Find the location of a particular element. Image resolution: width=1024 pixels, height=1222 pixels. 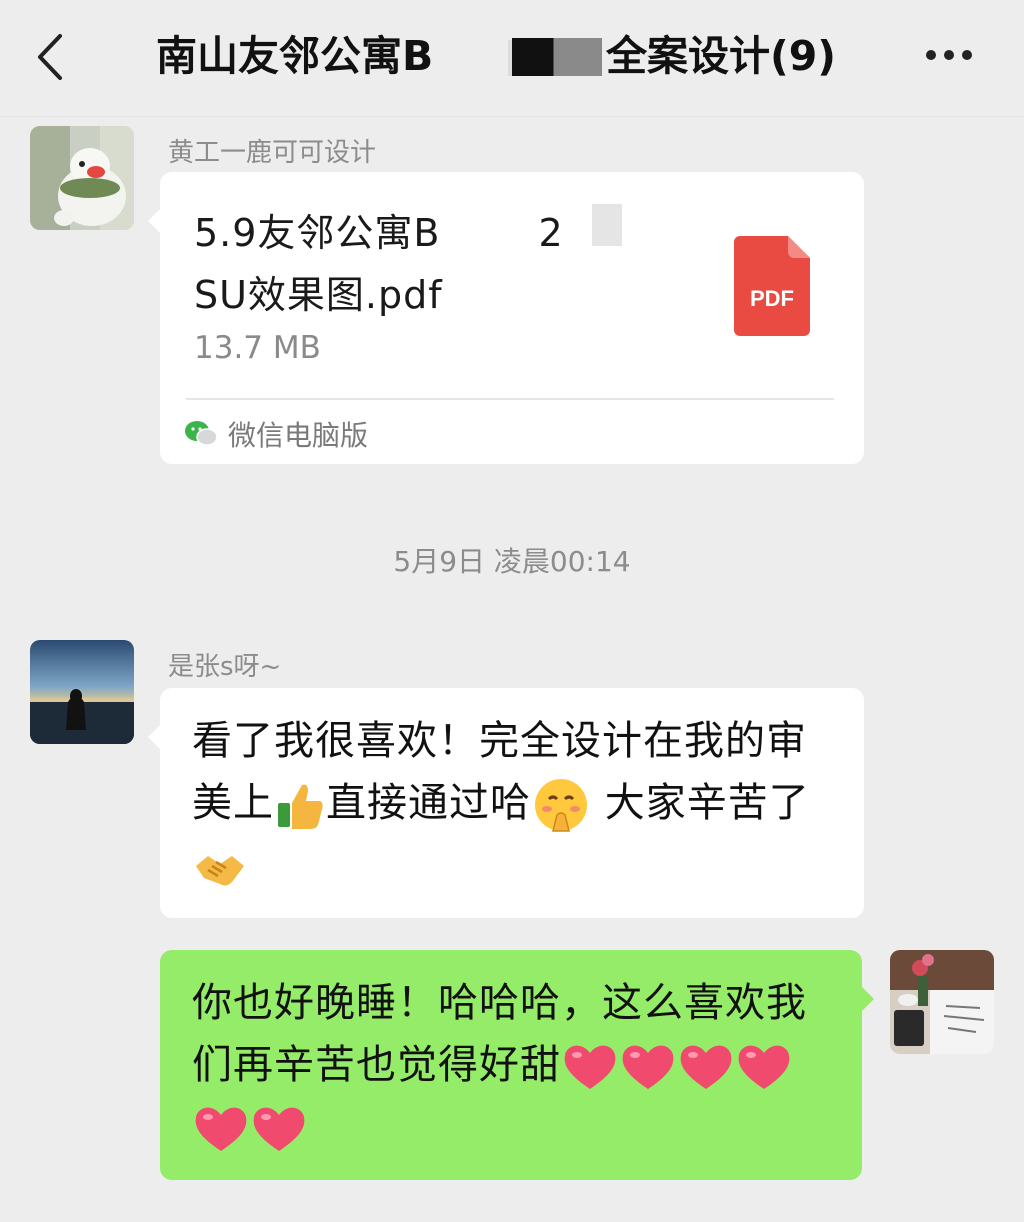

chat-header: 南山友邻公寓B 全案设计(9) is located at coordinates (512, 58).